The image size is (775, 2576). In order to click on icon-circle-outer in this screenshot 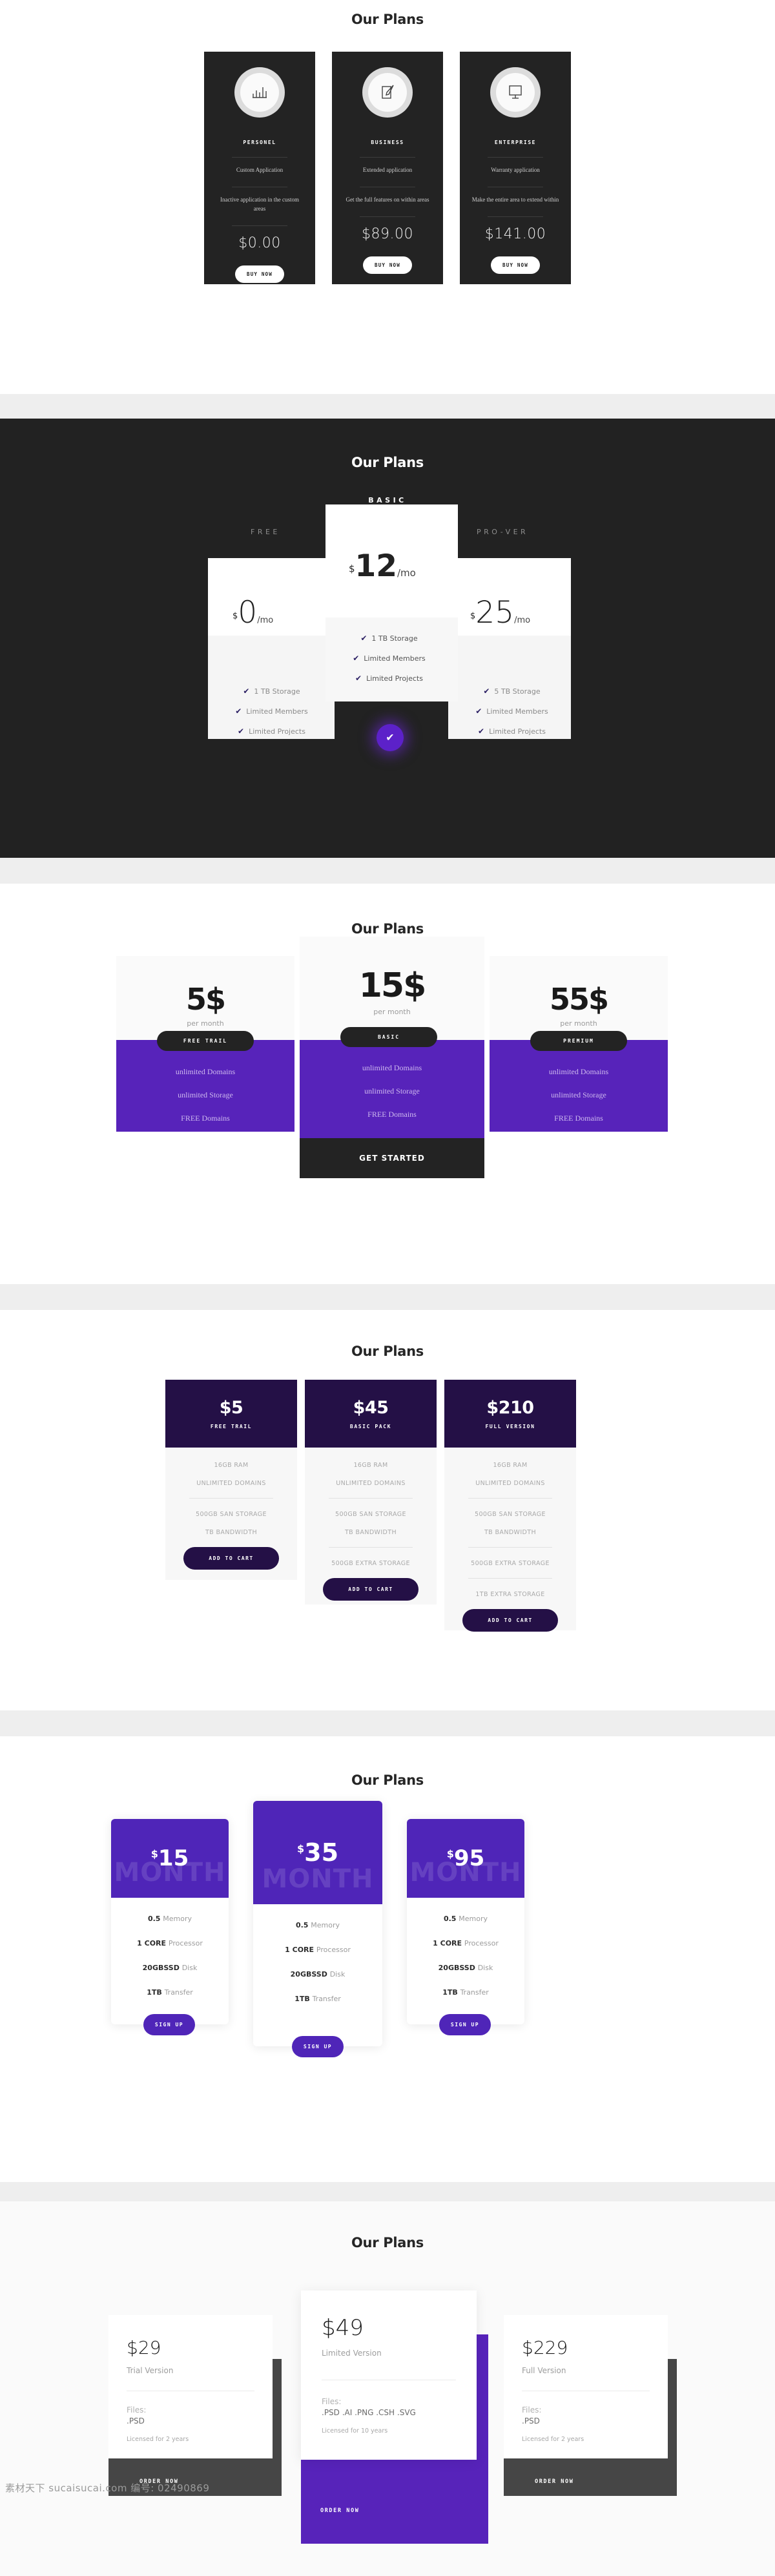, I will do `click(259, 92)`.